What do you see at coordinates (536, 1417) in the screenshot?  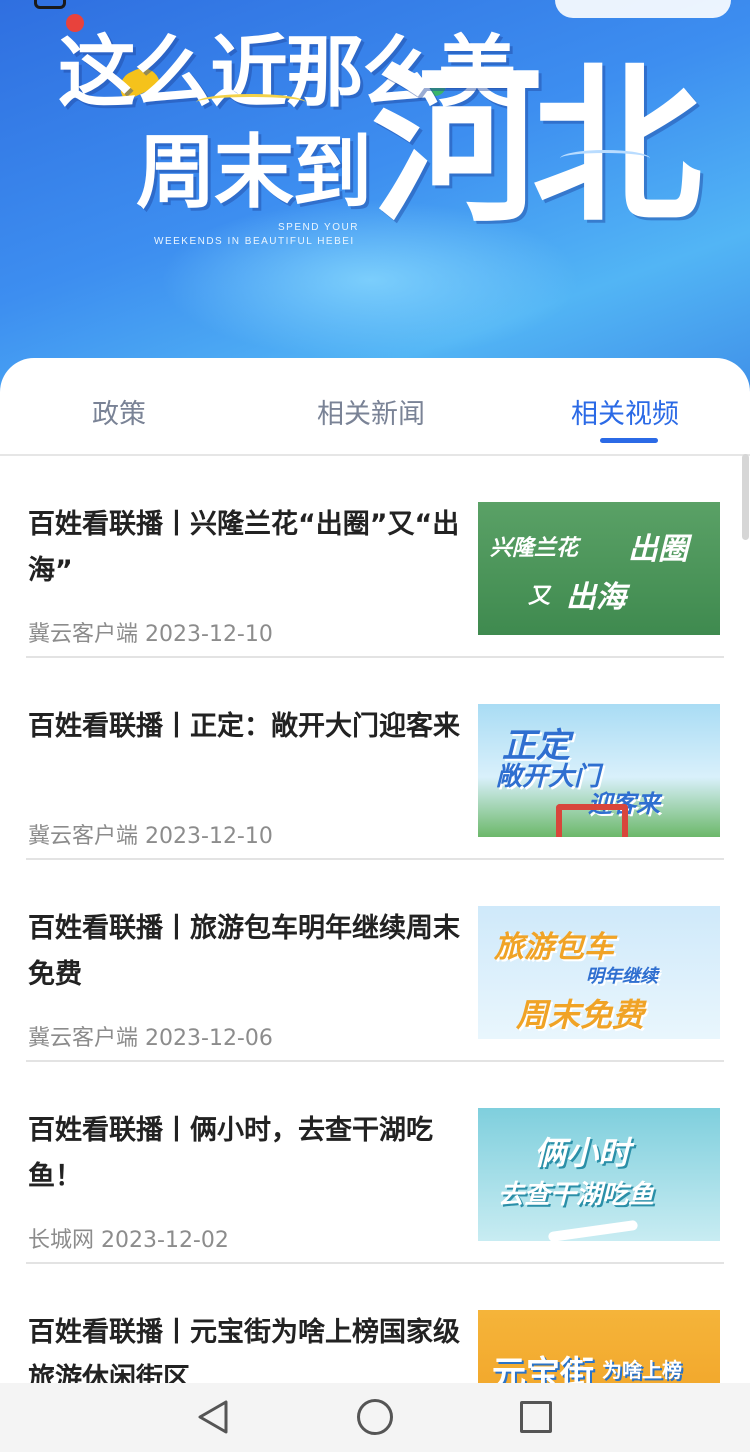 I see `square-recent-icon` at bounding box center [536, 1417].